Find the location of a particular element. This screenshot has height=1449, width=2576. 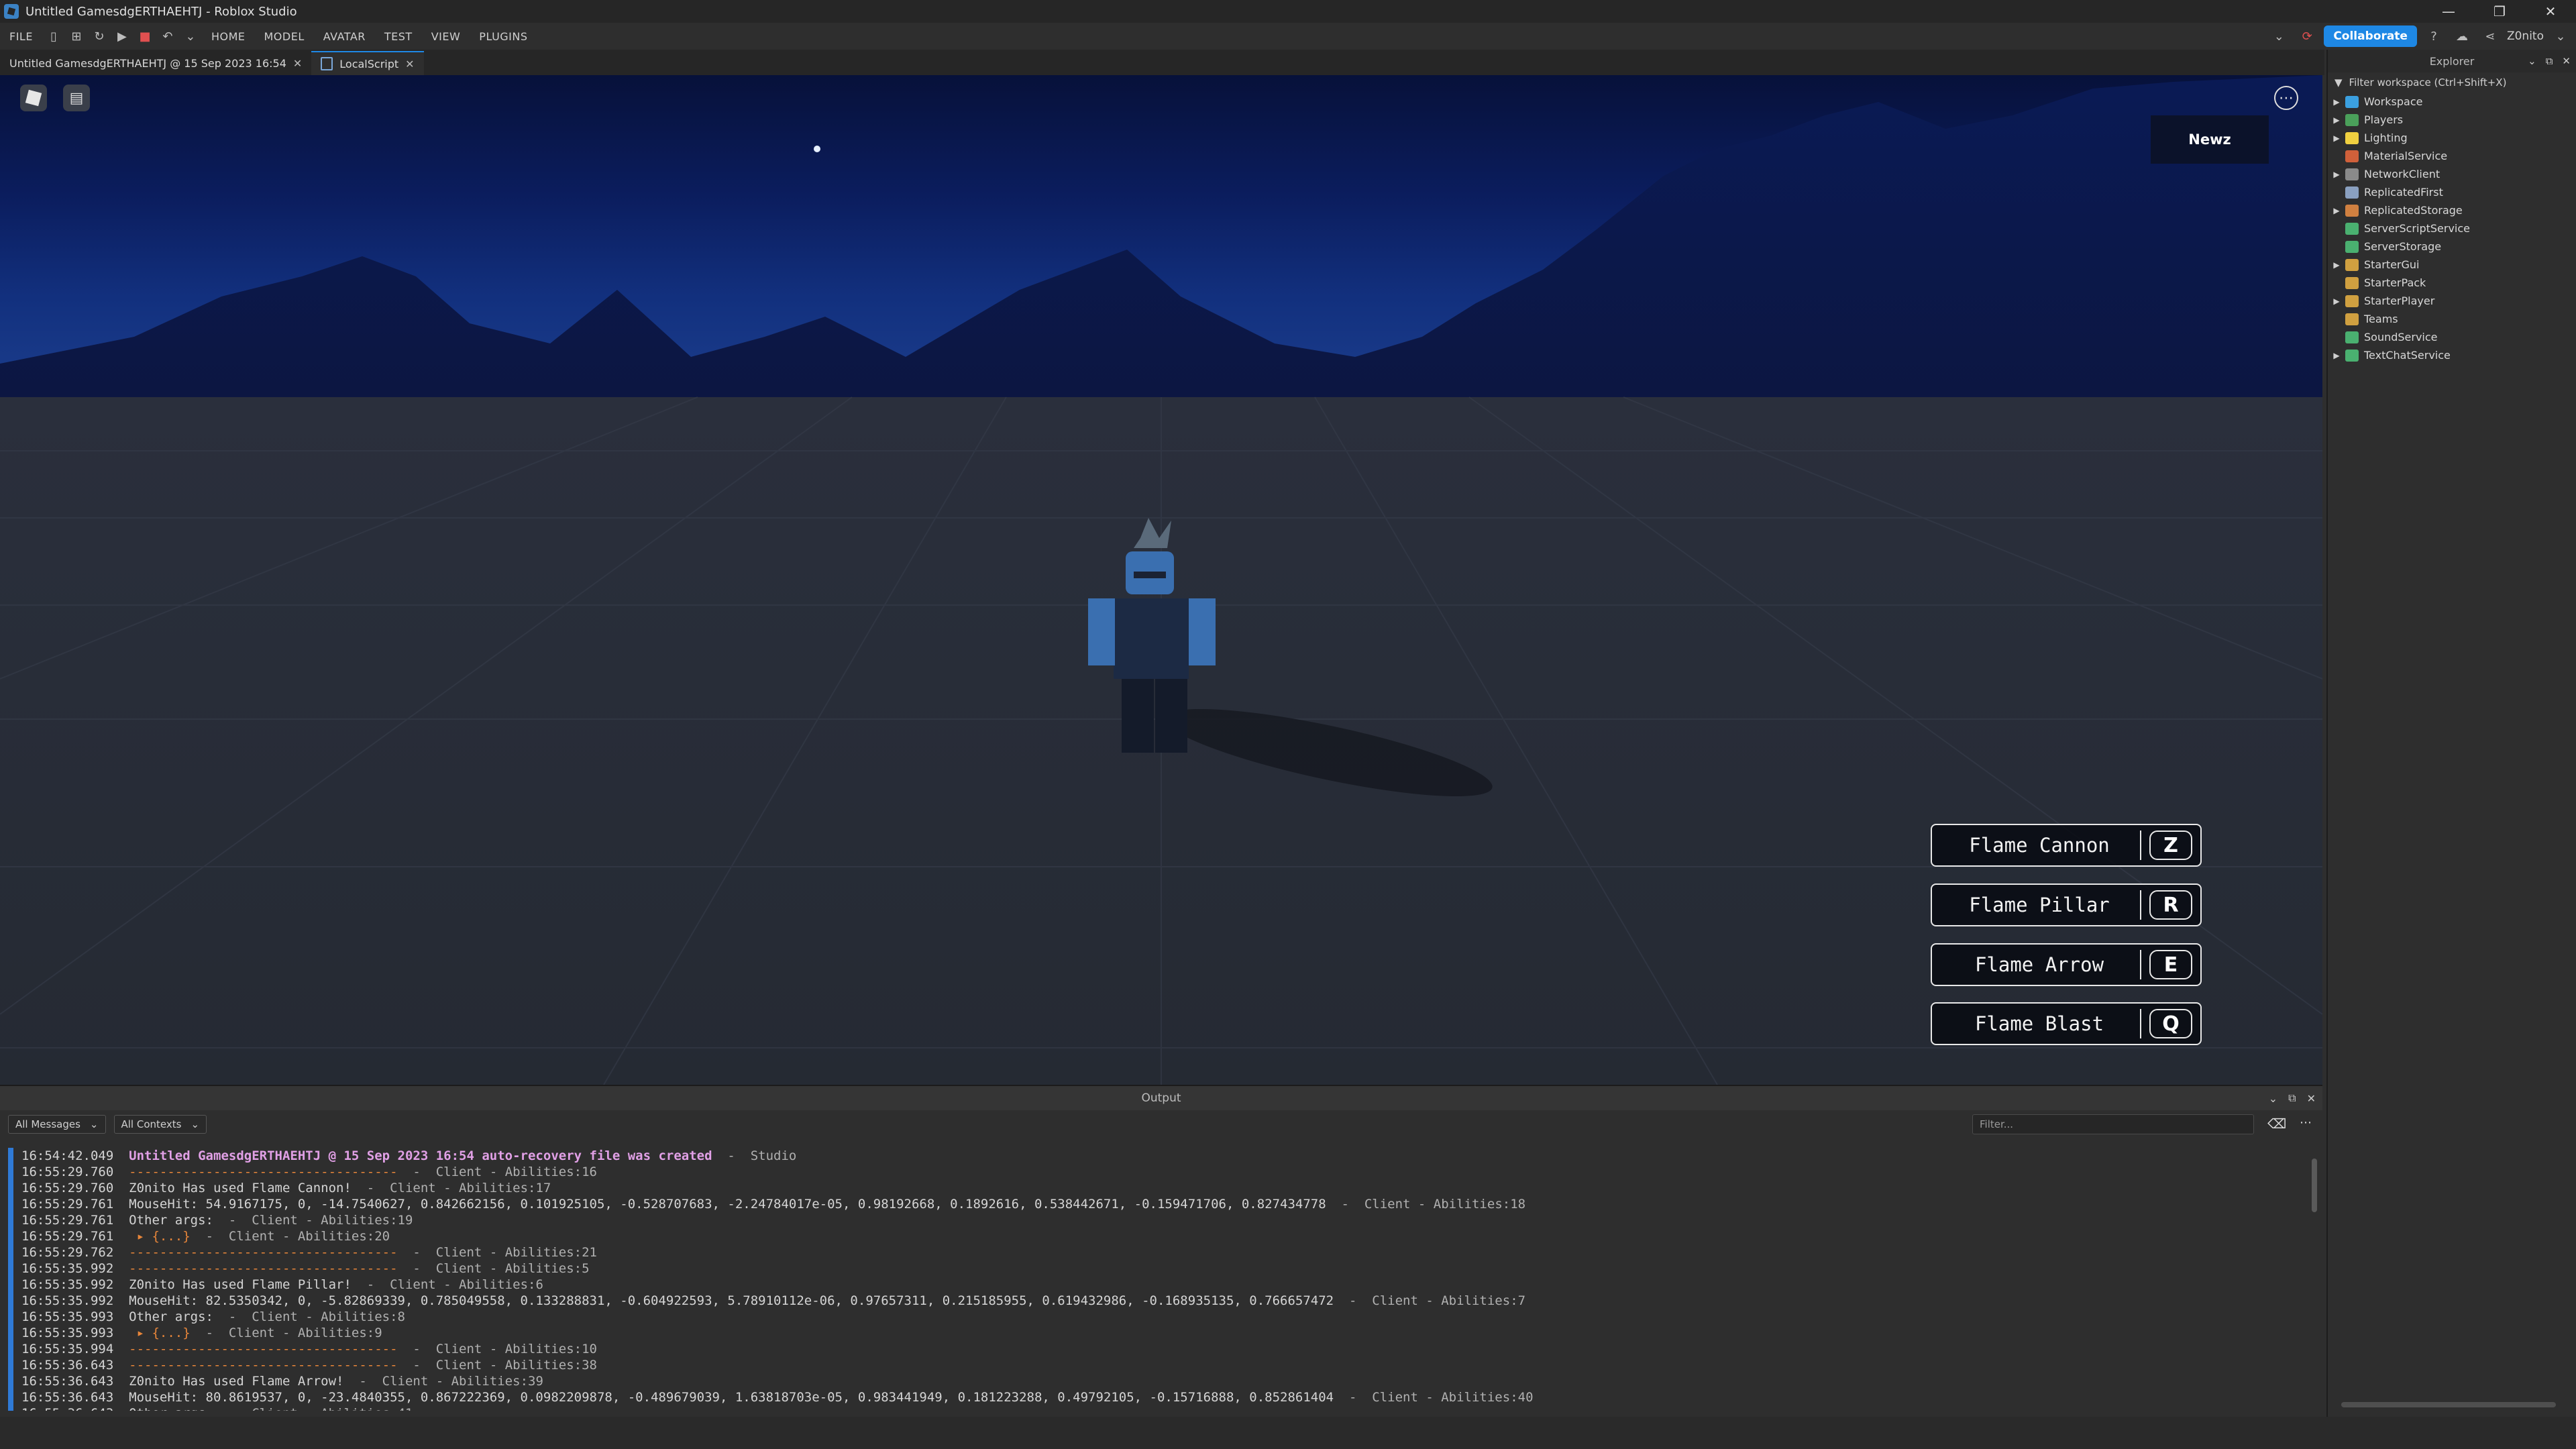

explorer-filter: ▼ Filter workspace (Ctrl+Shift+X) is located at coordinates (2452, 82).